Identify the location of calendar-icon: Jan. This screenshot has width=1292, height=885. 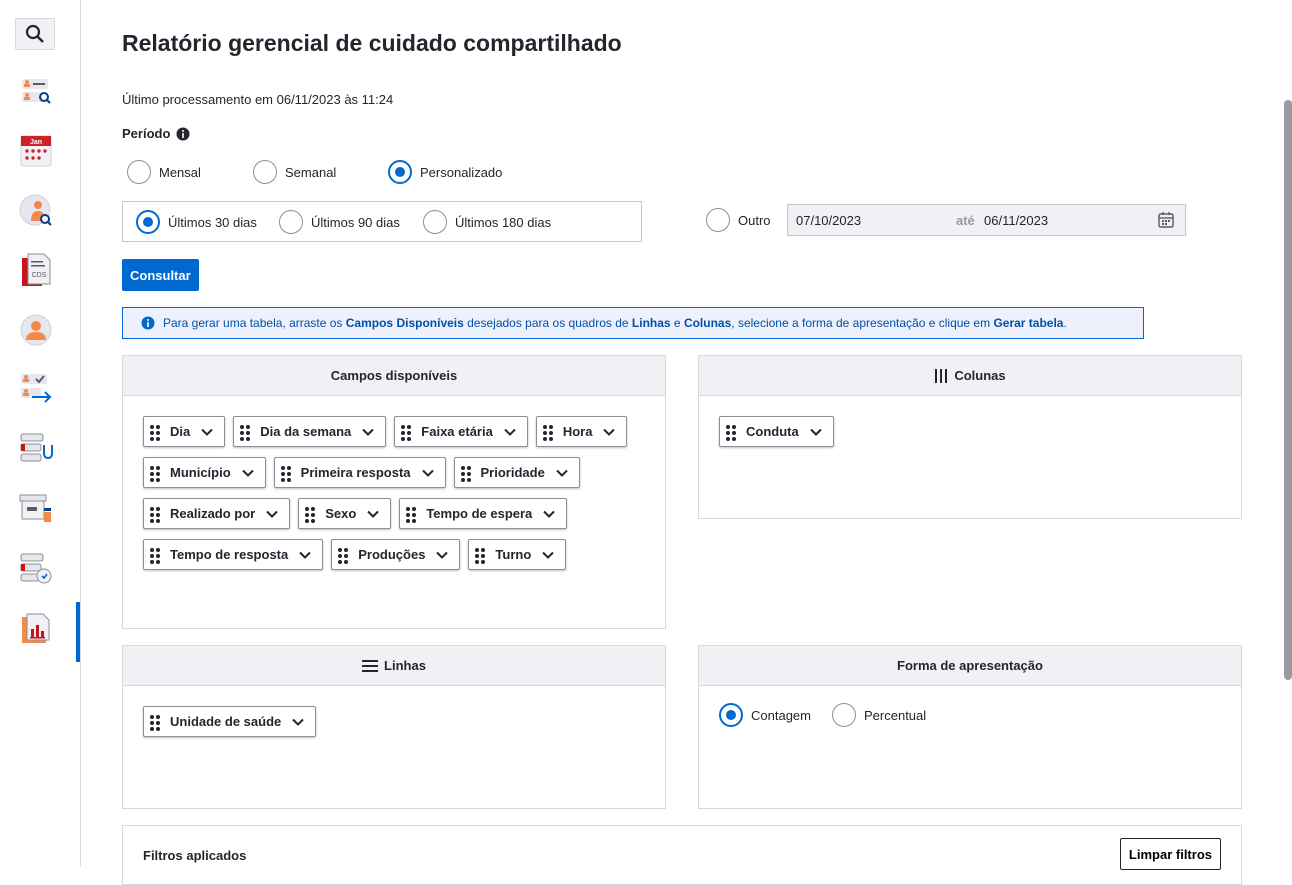
(36, 151).